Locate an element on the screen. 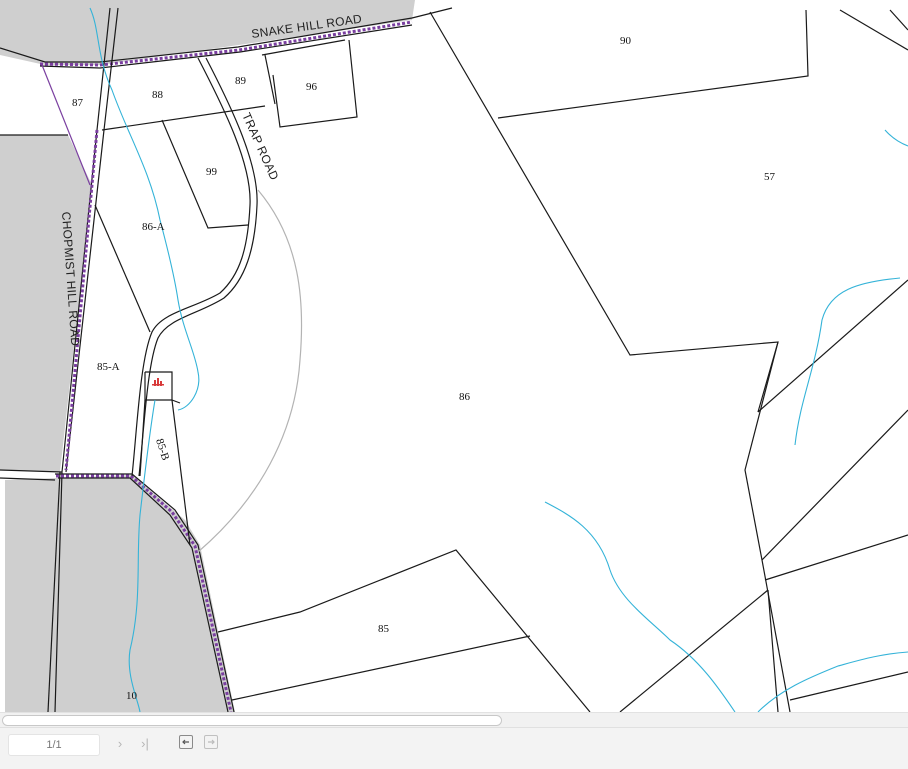 This screenshot has width=908, height=769. back-arrow-icon is located at coordinates (185, 742).